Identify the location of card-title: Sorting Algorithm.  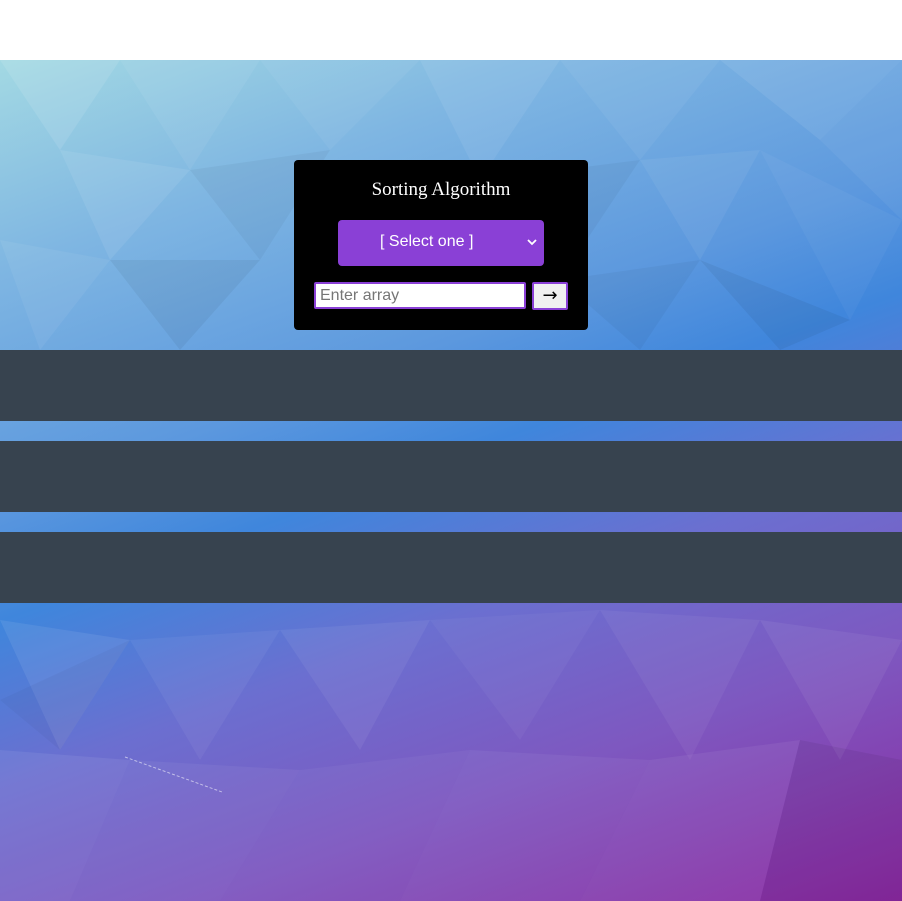
(441, 189).